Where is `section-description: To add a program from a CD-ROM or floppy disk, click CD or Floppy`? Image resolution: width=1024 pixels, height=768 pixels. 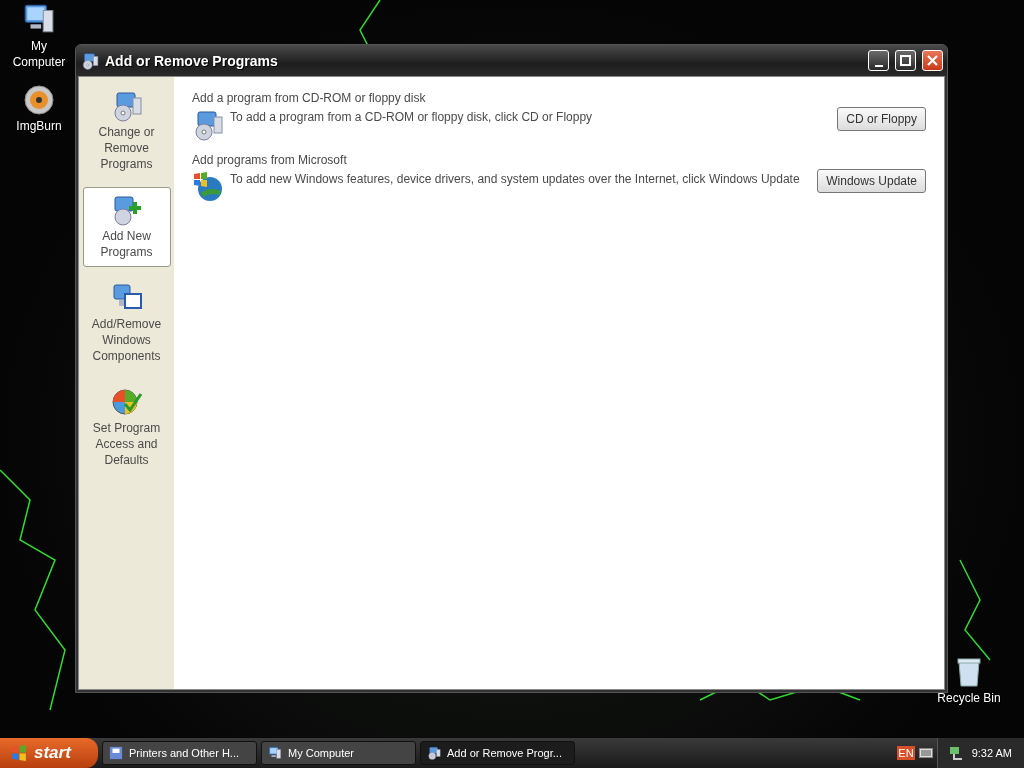
section-description: To add a program from a CD-ROM or floppy disk, click CD or Floppy is located at coordinates (412, 117).